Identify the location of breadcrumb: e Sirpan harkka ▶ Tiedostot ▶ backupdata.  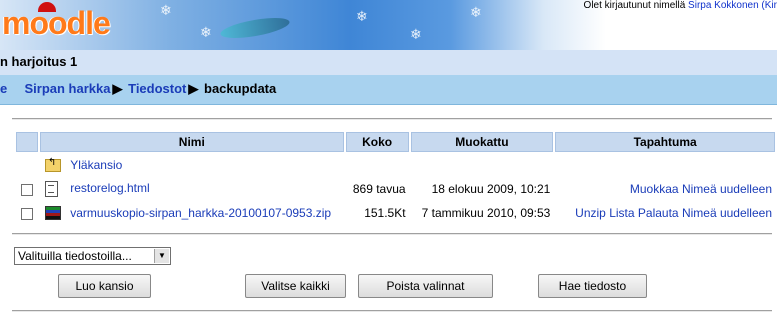
(388, 90).